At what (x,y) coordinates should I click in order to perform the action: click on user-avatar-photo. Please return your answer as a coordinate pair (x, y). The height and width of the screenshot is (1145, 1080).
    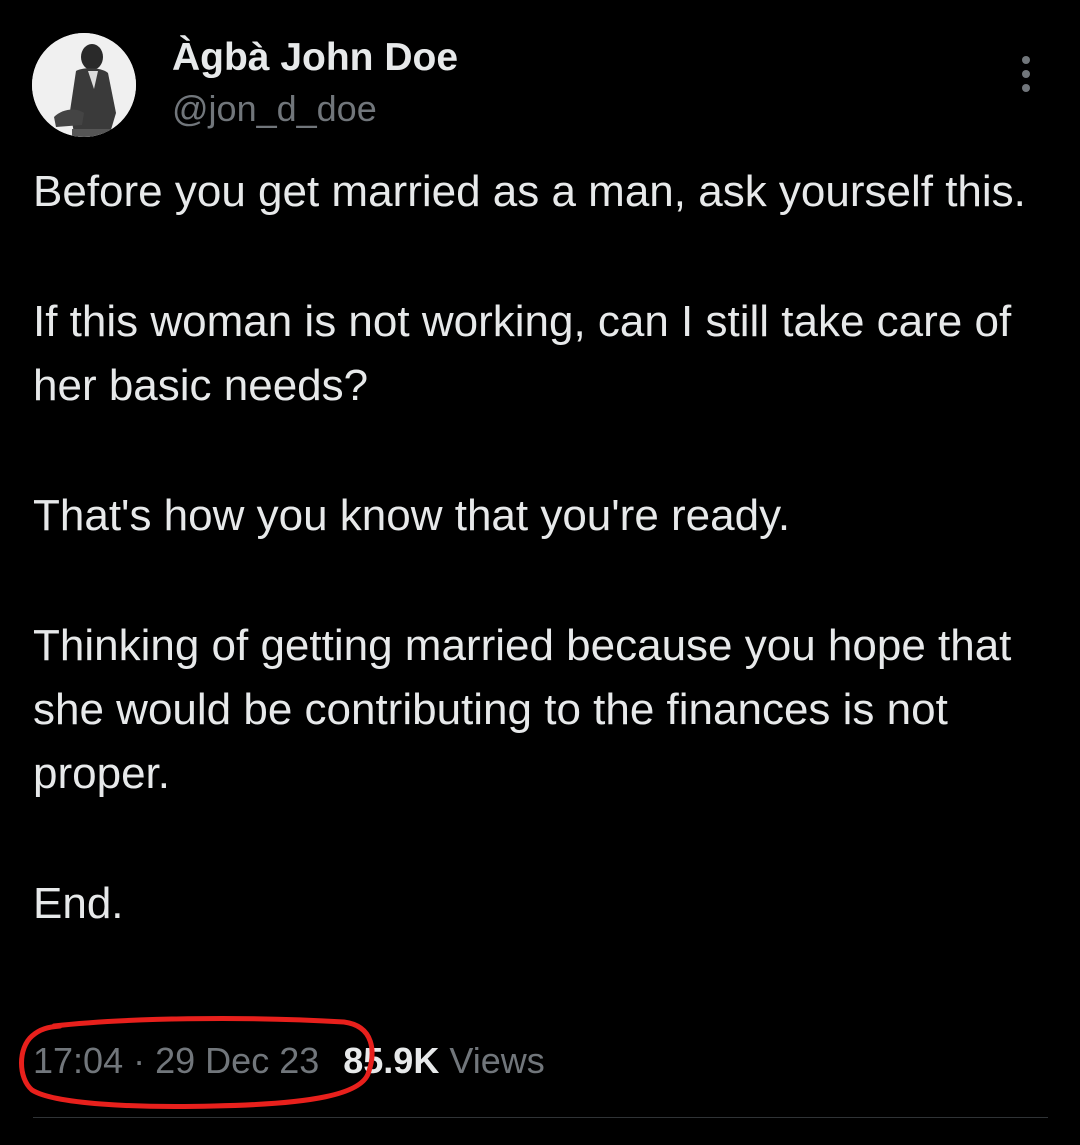
    Looking at the image, I should click on (84, 85).